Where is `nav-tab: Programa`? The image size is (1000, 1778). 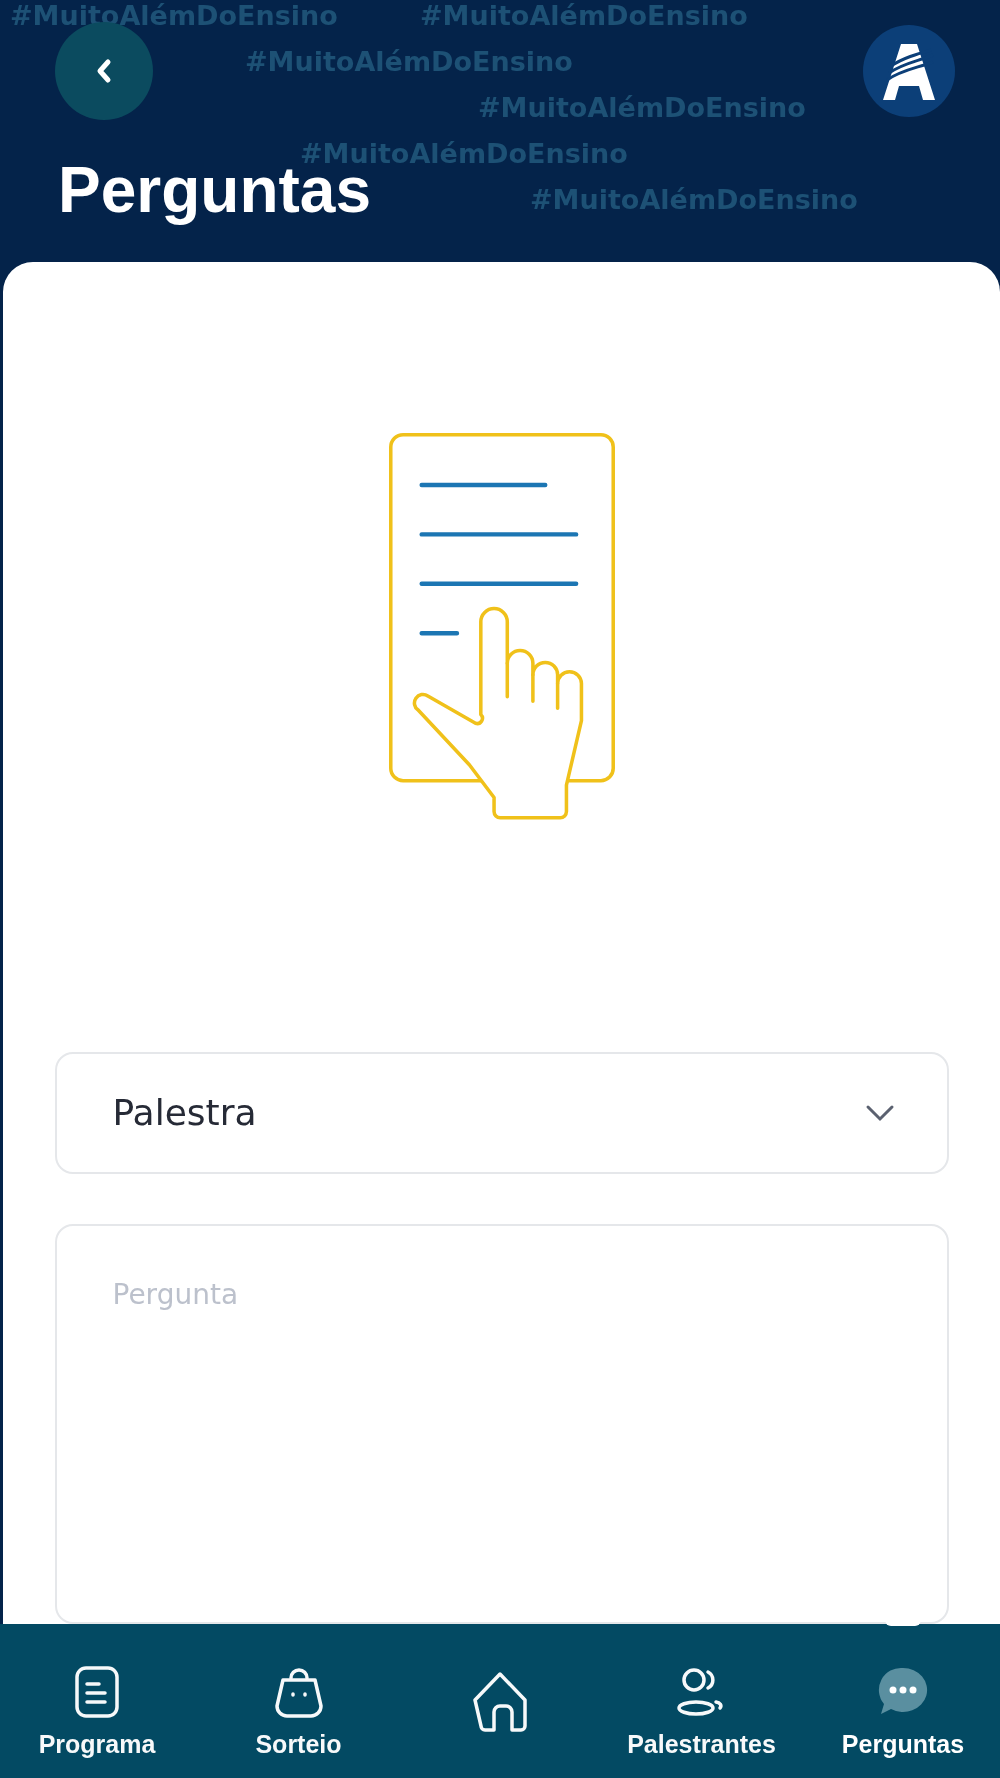
nav-tab: Programa is located at coordinates (97, 1701).